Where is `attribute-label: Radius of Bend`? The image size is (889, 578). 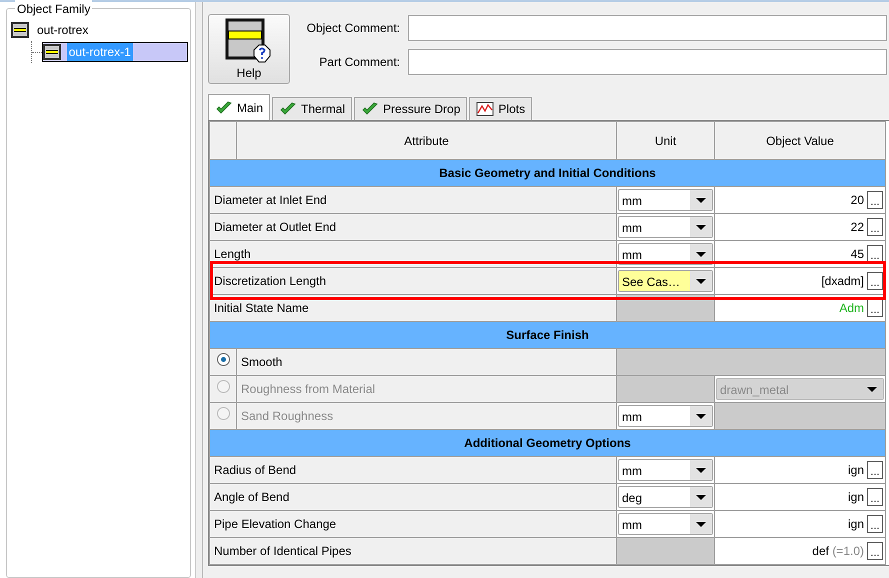
attribute-label: Radius of Bend is located at coordinates (413, 470).